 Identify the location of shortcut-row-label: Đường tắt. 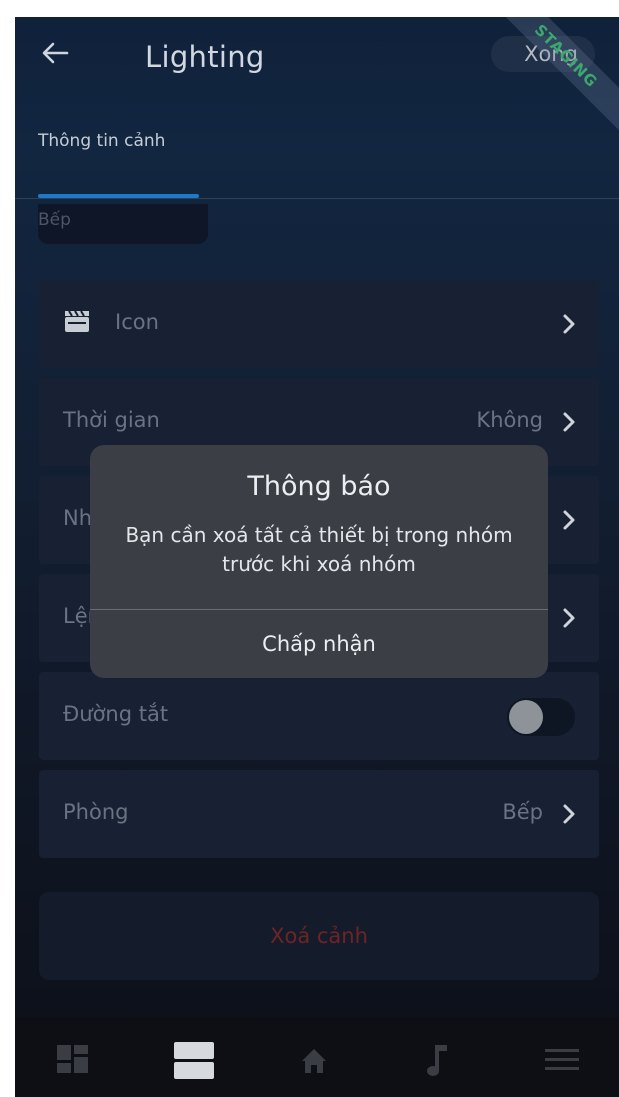
(116, 714).